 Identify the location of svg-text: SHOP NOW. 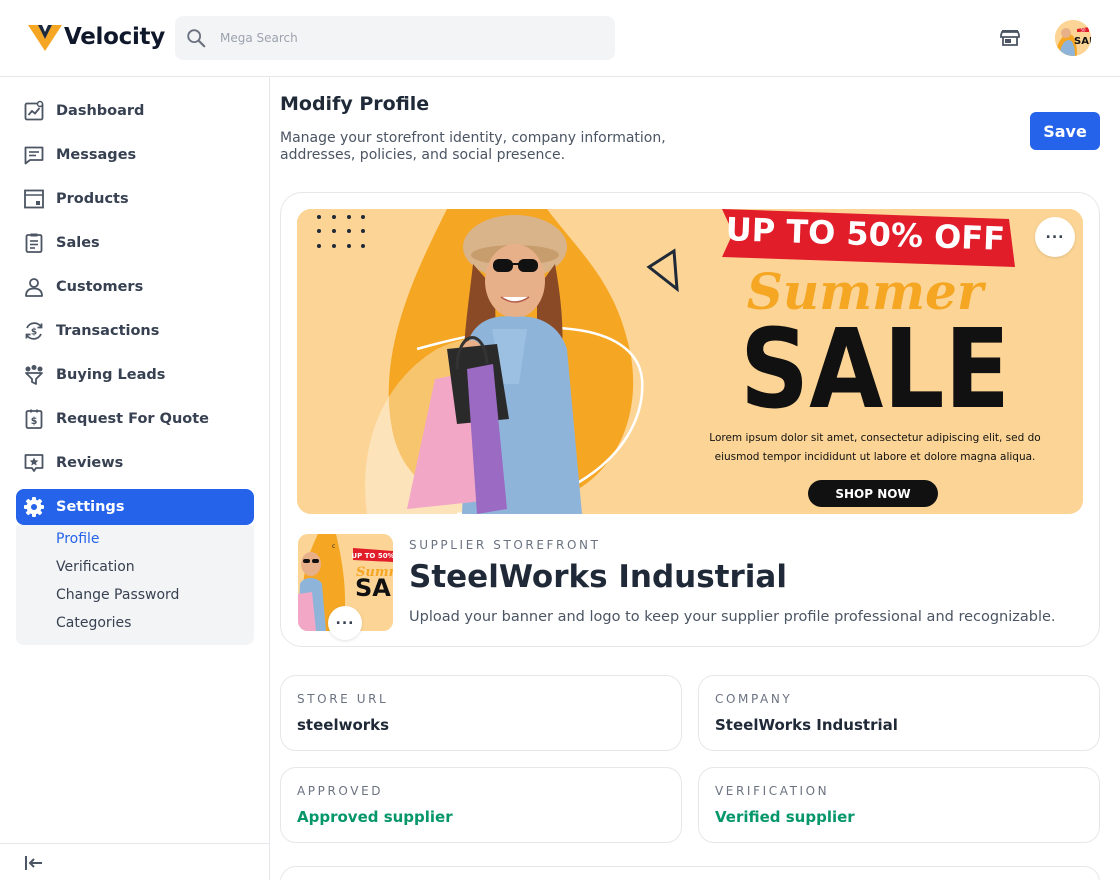
(872, 494).